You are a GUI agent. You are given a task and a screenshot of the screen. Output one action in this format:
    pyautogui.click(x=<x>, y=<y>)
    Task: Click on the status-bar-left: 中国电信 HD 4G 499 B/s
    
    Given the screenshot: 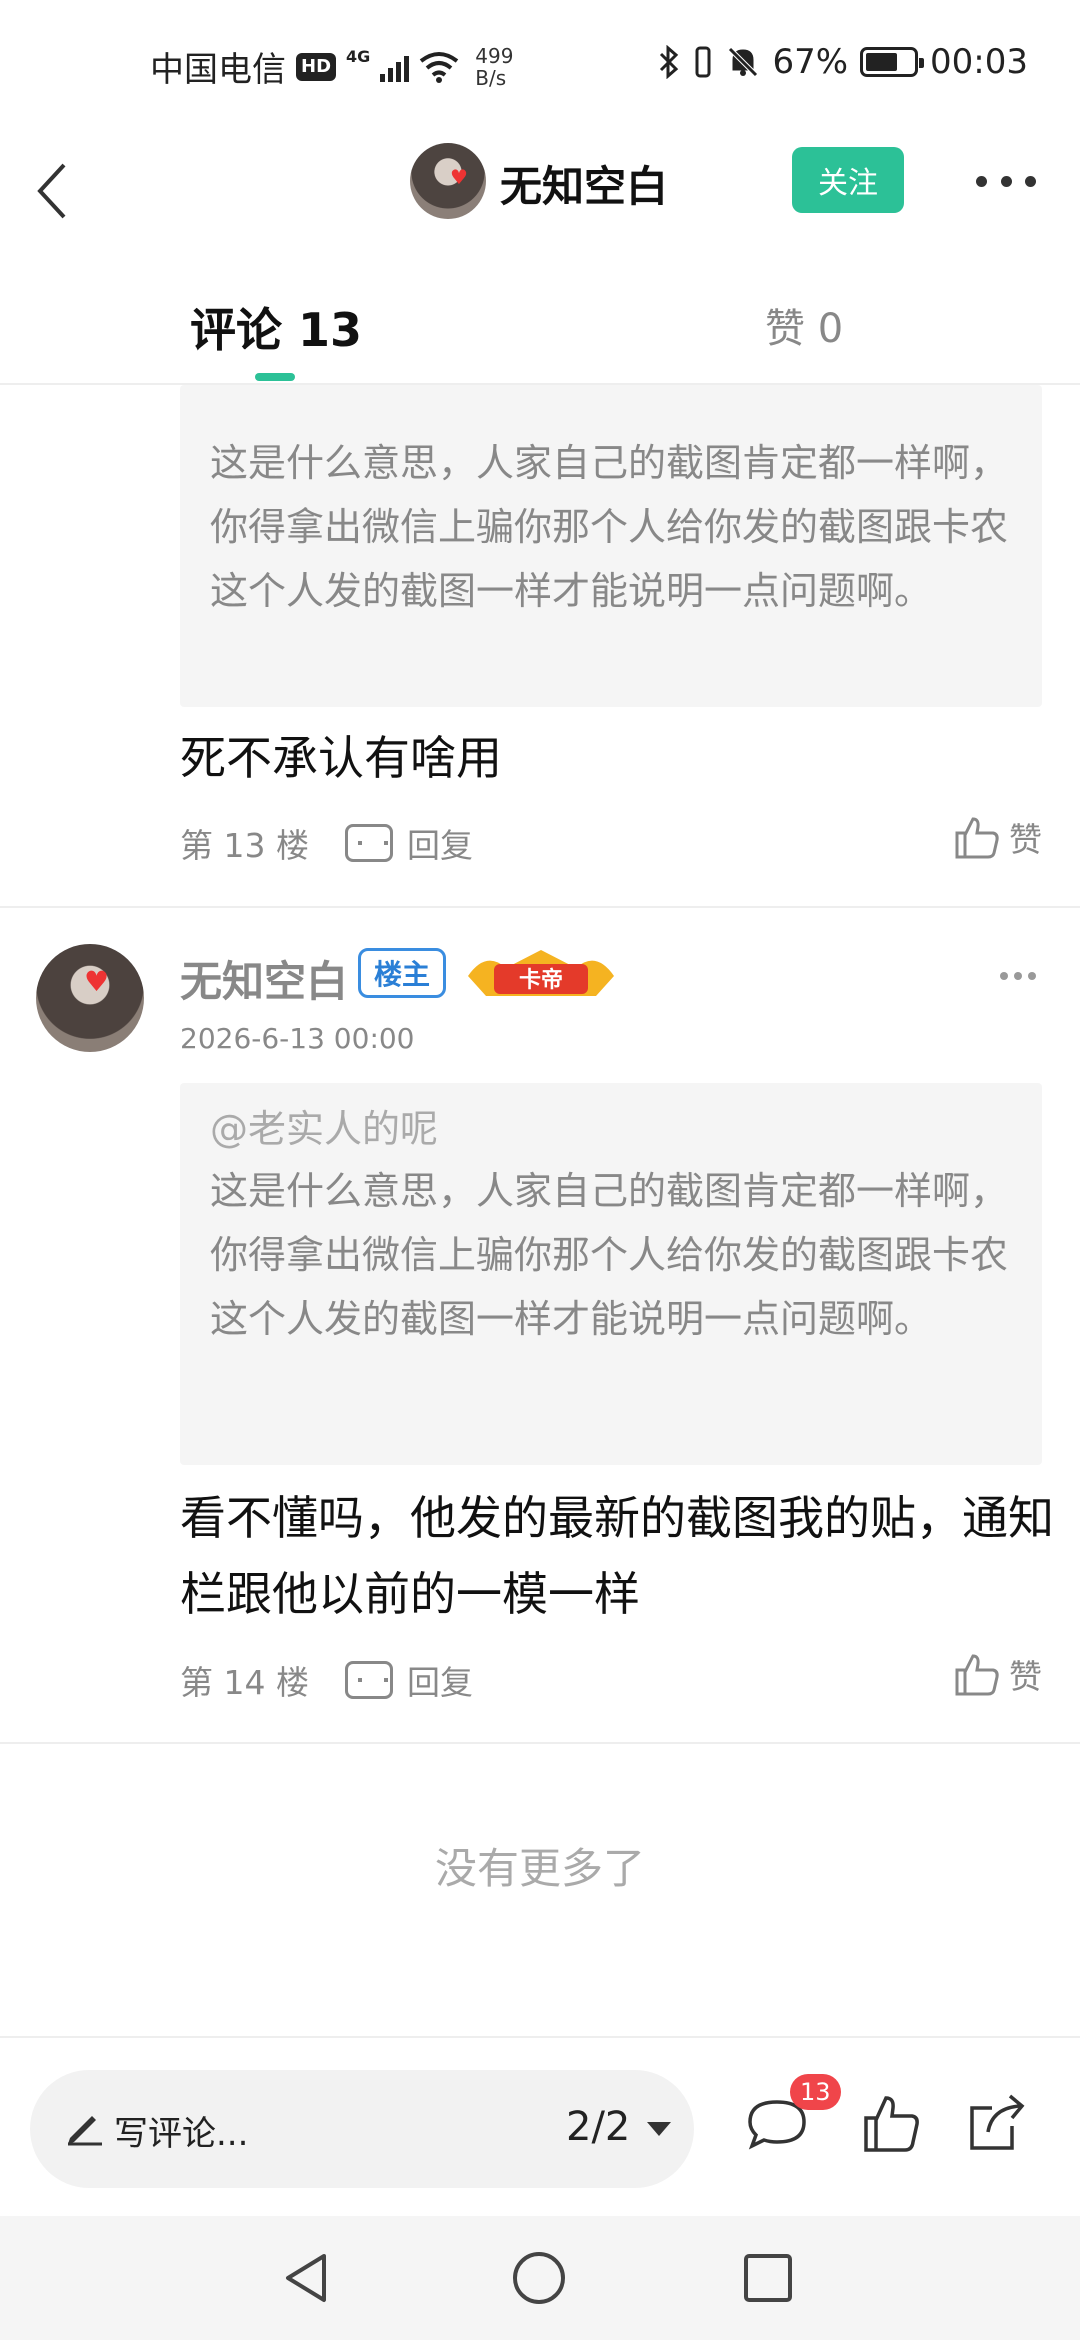 What is the action you would take?
    pyautogui.click(x=331, y=66)
    